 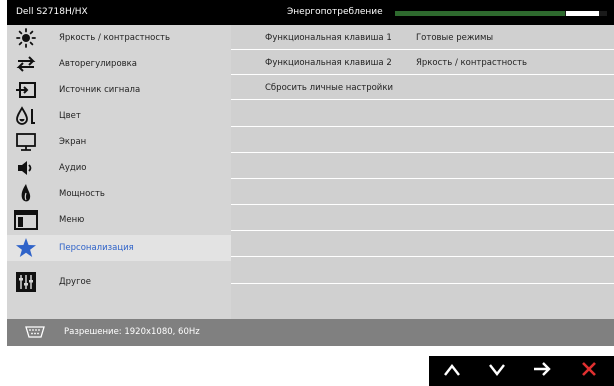 I want to click on down-button, so click(x=497, y=371).